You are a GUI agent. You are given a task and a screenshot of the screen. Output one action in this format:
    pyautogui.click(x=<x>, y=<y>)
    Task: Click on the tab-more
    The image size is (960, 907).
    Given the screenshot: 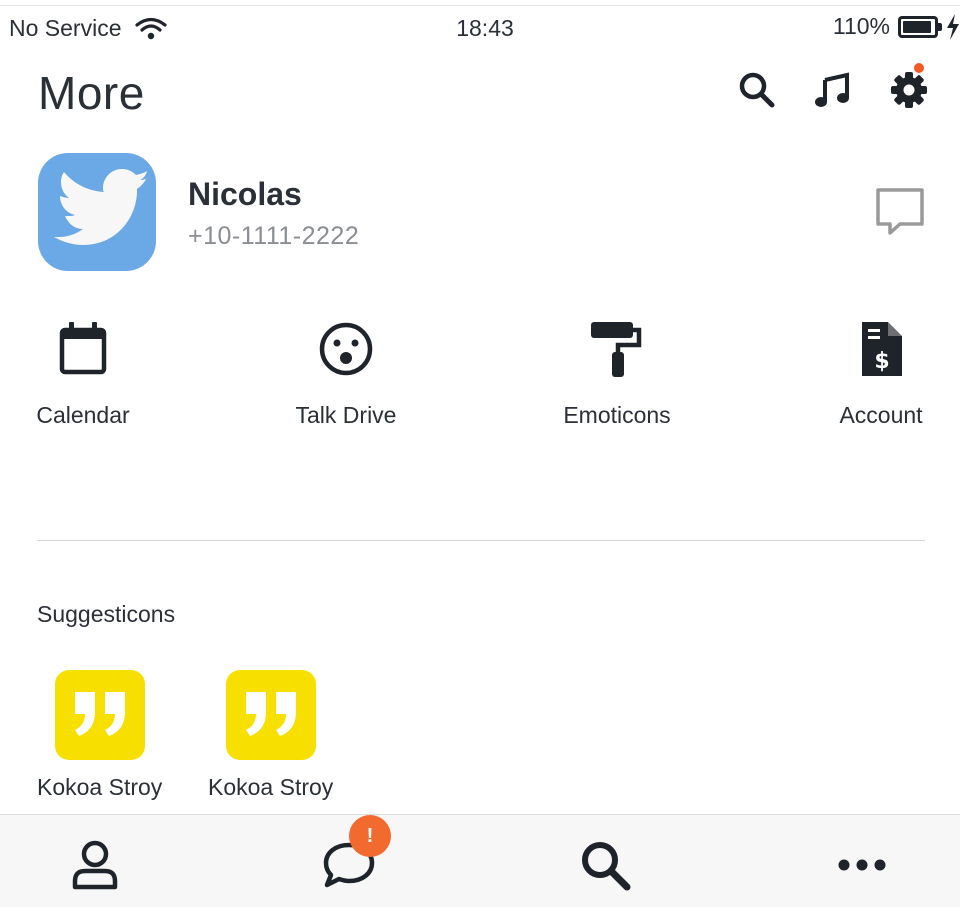 What is the action you would take?
    pyautogui.click(x=862, y=865)
    